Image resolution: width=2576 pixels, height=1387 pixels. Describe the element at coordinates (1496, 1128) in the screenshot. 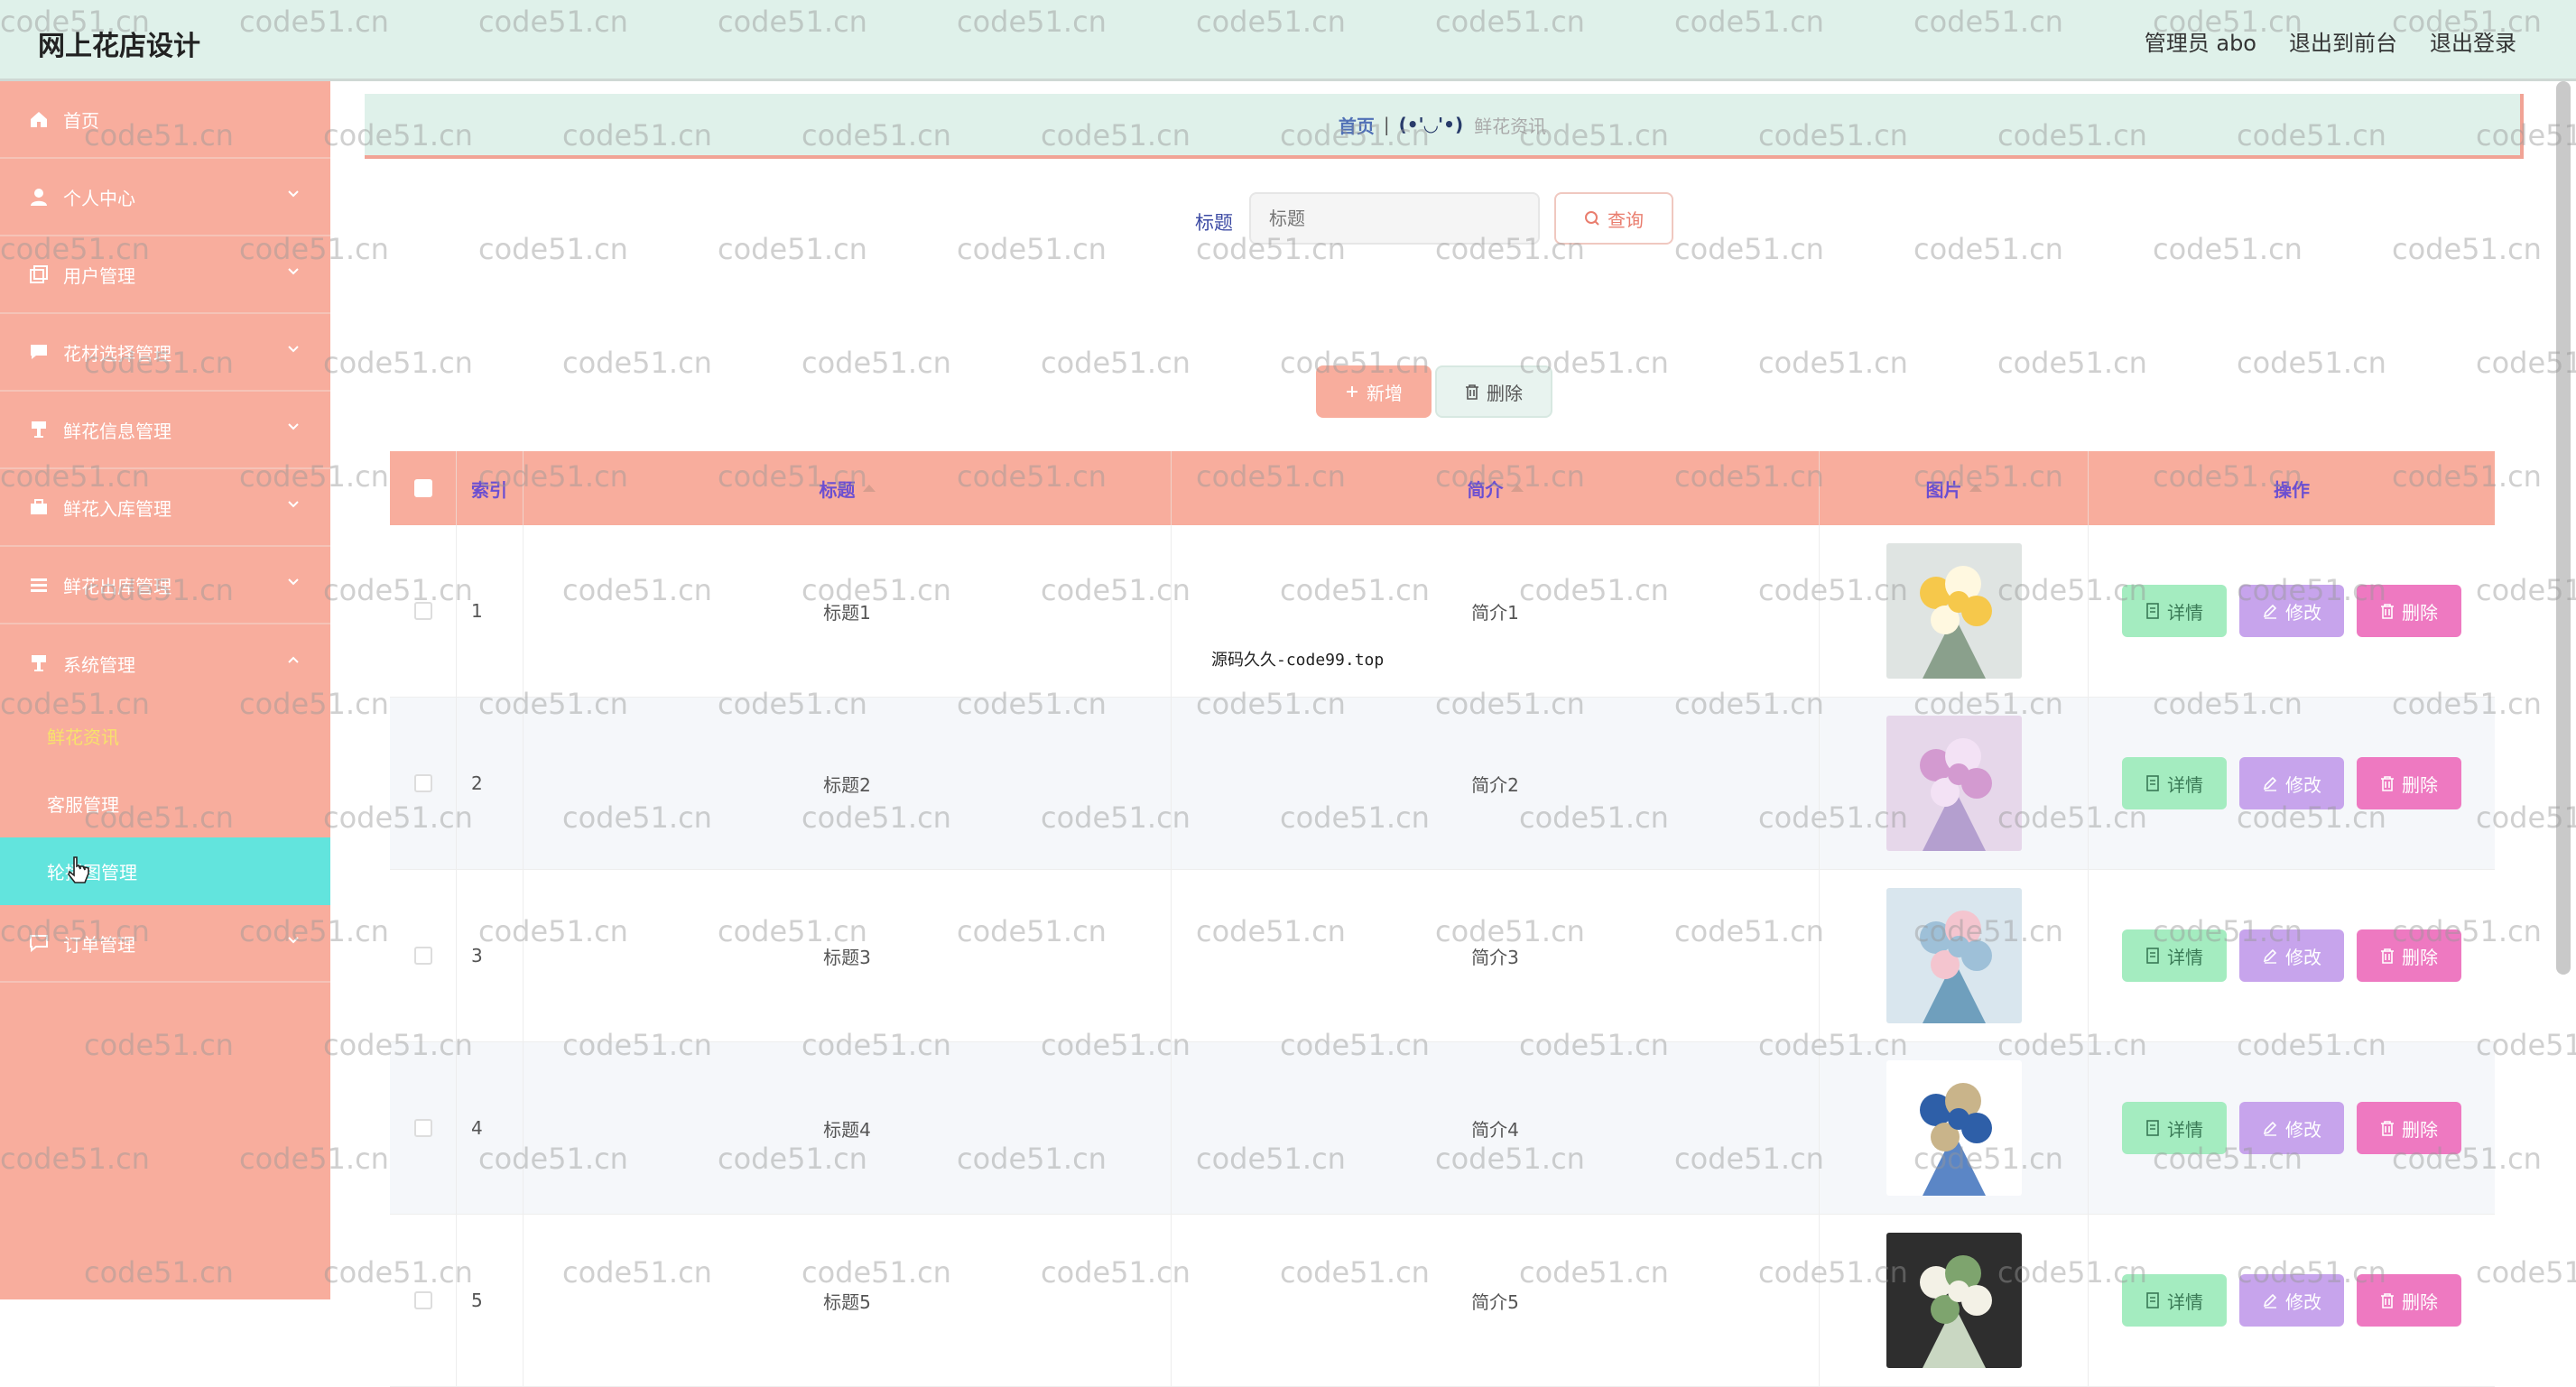

I see `row-intro: 简介4` at that location.